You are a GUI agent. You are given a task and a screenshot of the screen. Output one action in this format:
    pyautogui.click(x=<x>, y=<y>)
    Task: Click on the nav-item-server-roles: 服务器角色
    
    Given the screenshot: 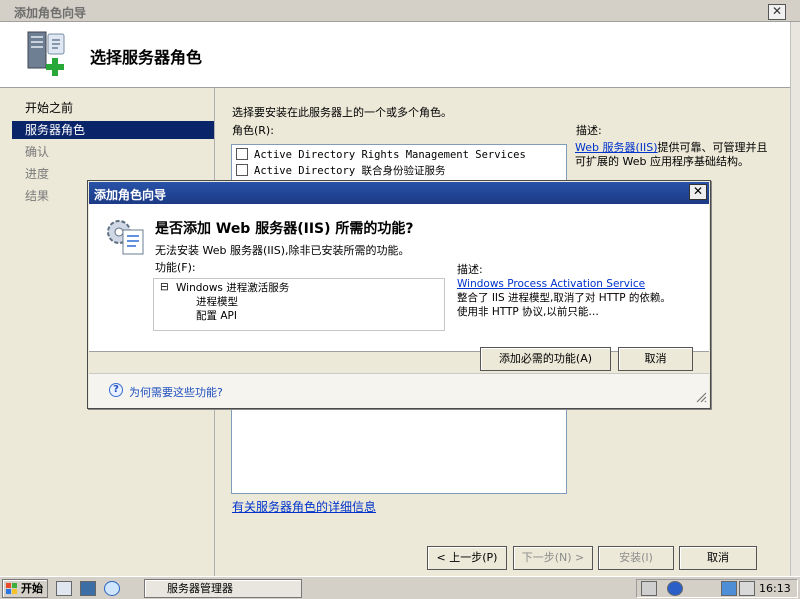 What is the action you would take?
    pyautogui.click(x=113, y=130)
    